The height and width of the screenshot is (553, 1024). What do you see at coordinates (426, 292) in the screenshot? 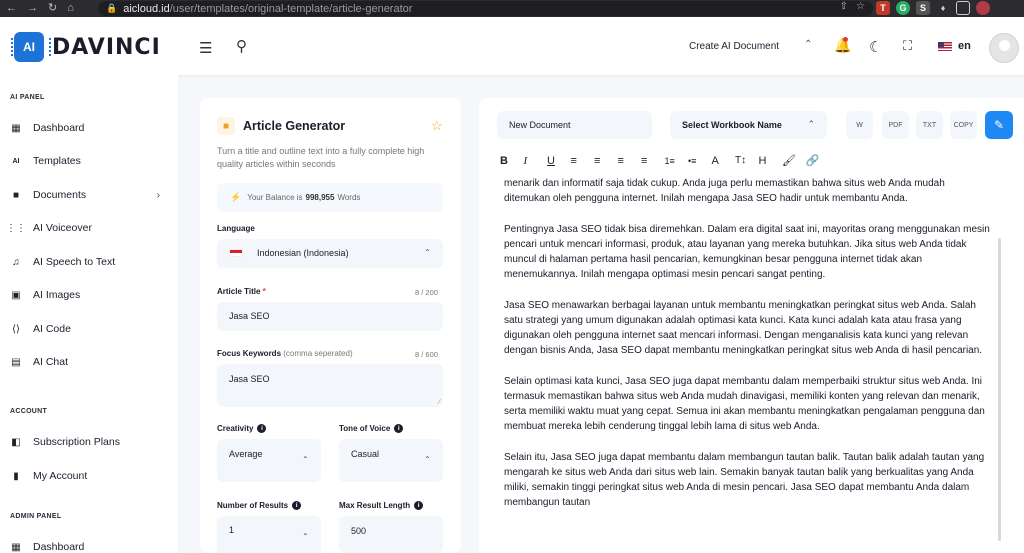
I see `title-counter: 8 / 200` at bounding box center [426, 292].